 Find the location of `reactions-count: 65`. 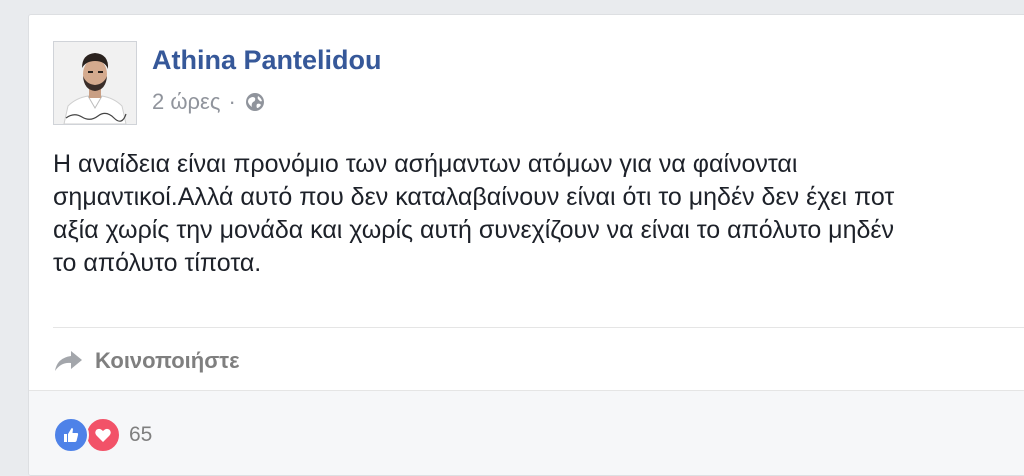

reactions-count: 65 is located at coordinates (140, 435).